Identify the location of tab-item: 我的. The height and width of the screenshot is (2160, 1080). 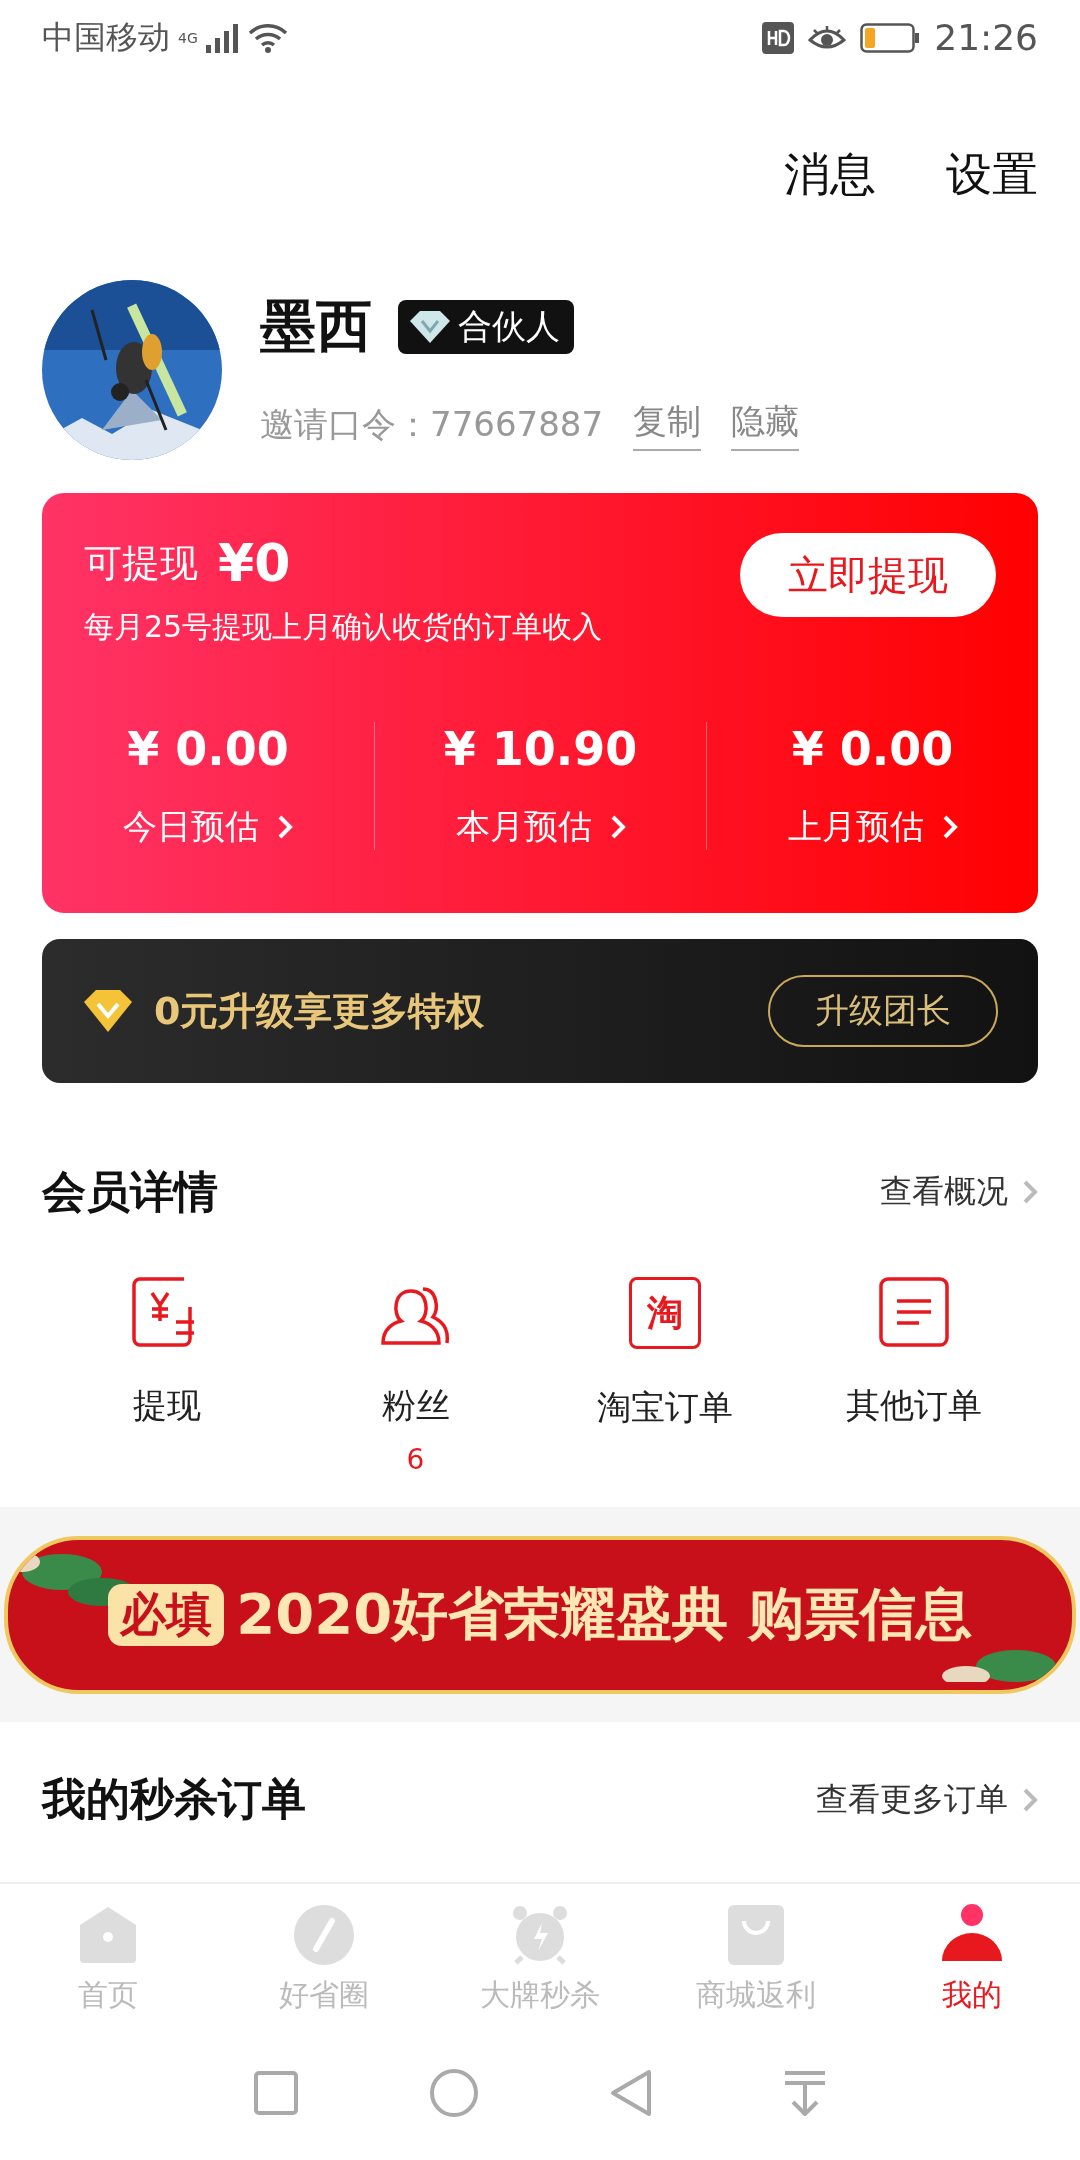
(972, 1959).